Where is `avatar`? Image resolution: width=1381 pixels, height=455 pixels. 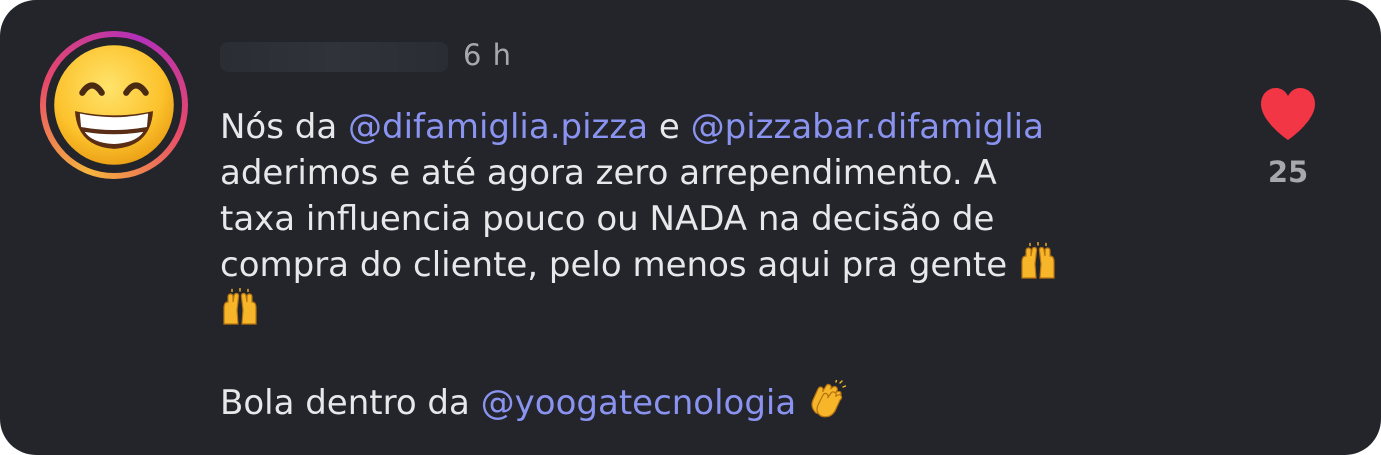
avatar is located at coordinates (114, 105).